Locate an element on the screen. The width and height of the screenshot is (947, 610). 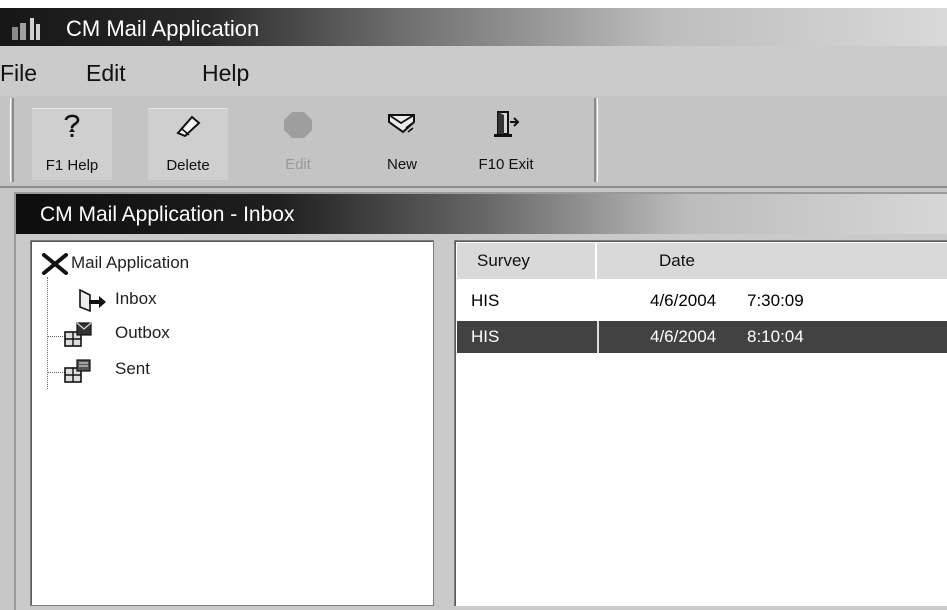
eraser-icon is located at coordinates (188, 126).